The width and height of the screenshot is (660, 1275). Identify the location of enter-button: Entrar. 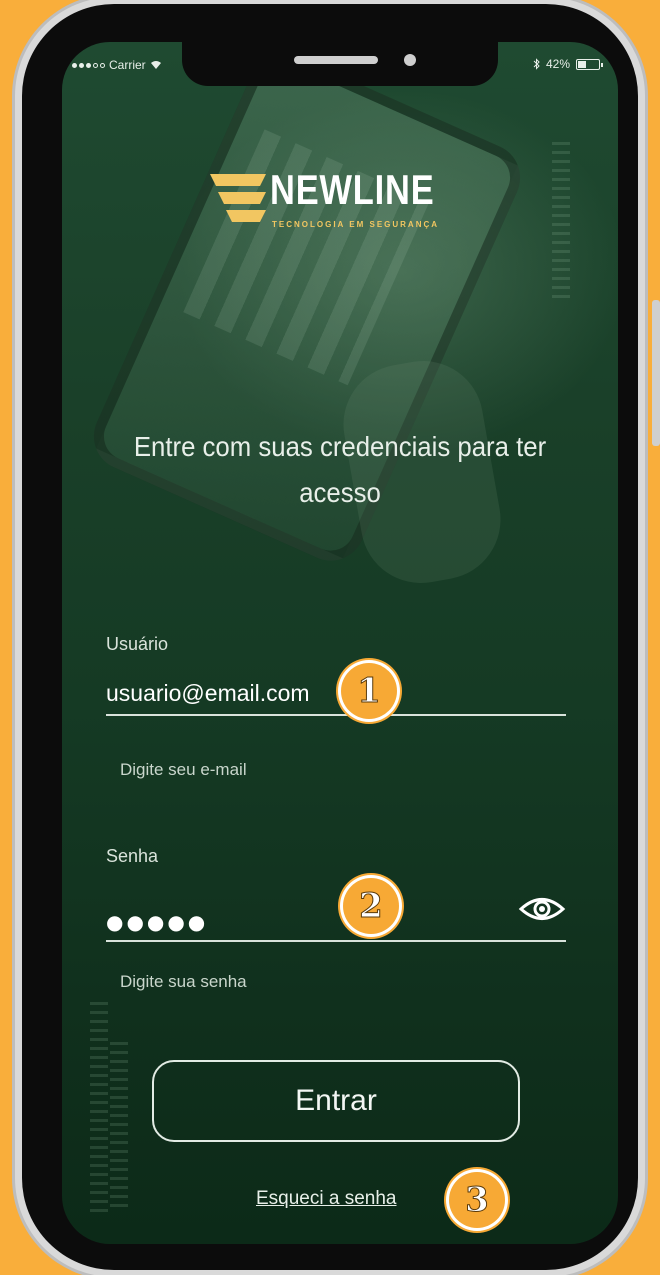
(336, 1101).